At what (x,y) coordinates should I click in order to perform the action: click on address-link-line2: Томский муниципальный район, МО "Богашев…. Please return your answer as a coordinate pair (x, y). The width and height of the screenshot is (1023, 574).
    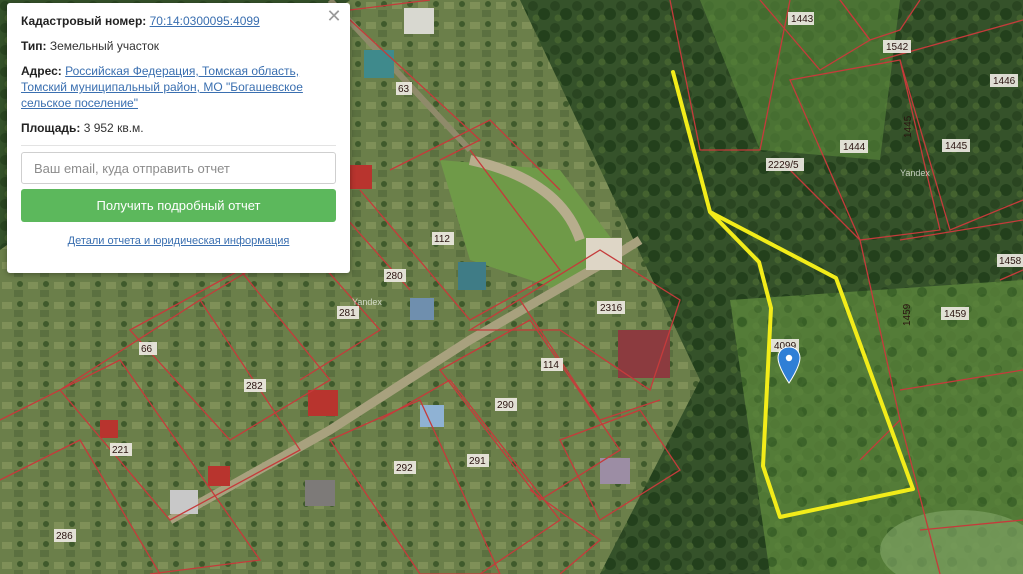
    Looking at the image, I should click on (162, 87).